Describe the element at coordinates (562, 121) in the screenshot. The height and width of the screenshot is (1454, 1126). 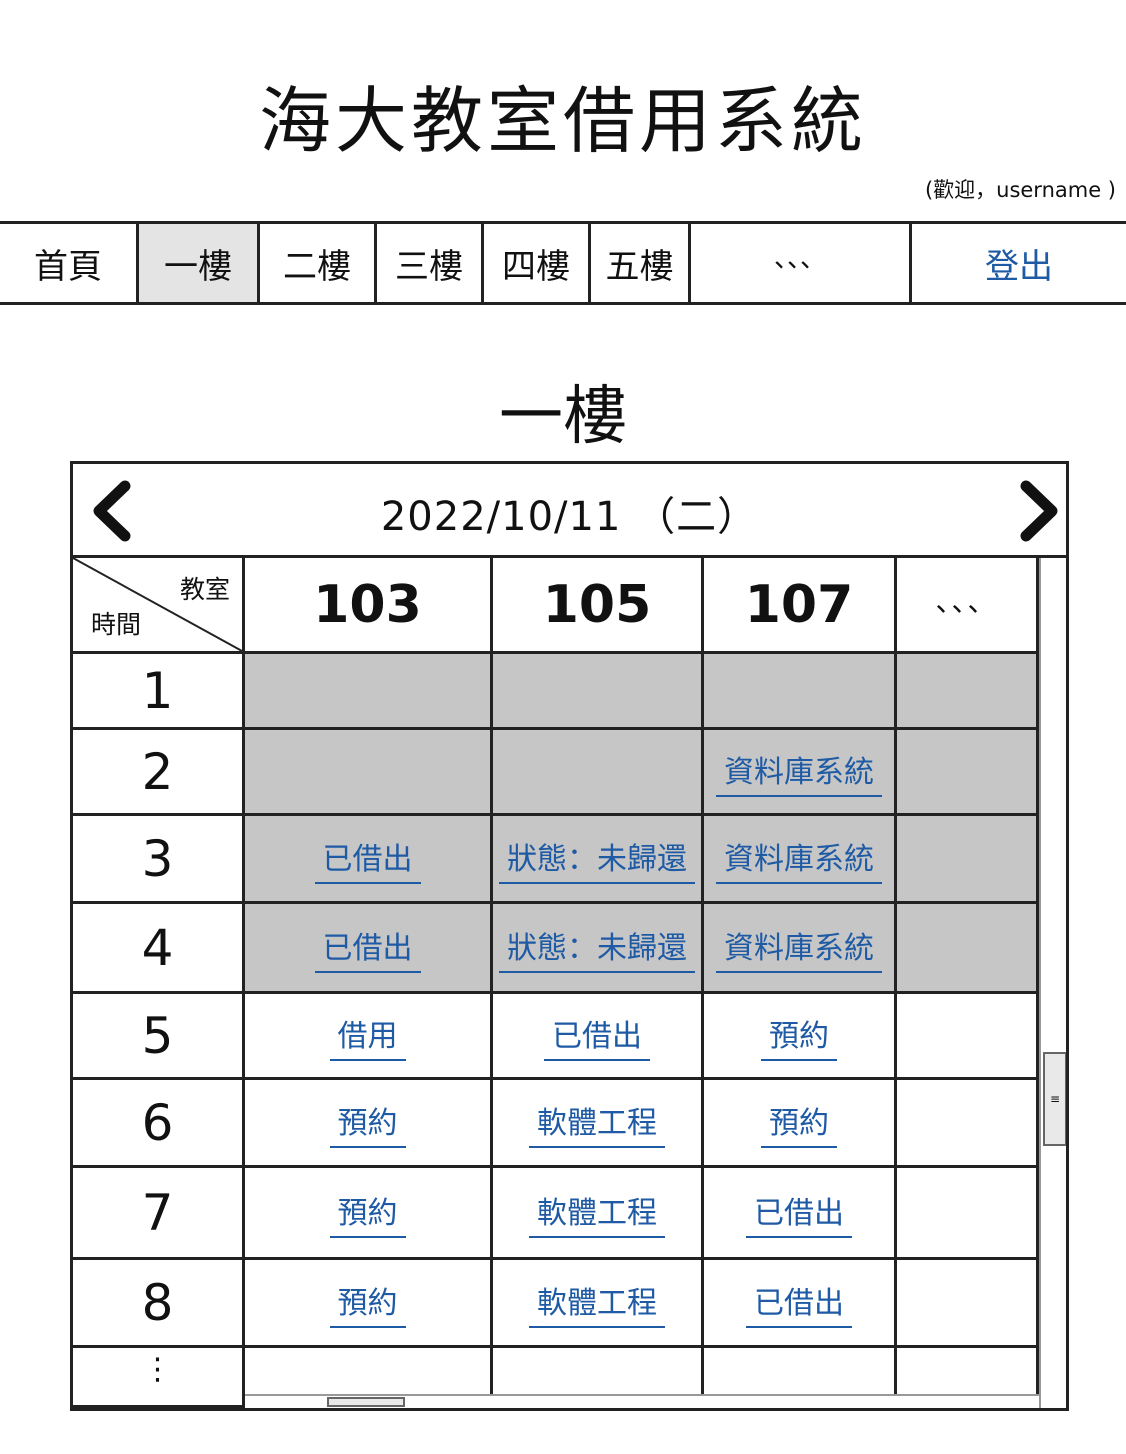
I see `site-title: 海大教室借用系統` at that location.